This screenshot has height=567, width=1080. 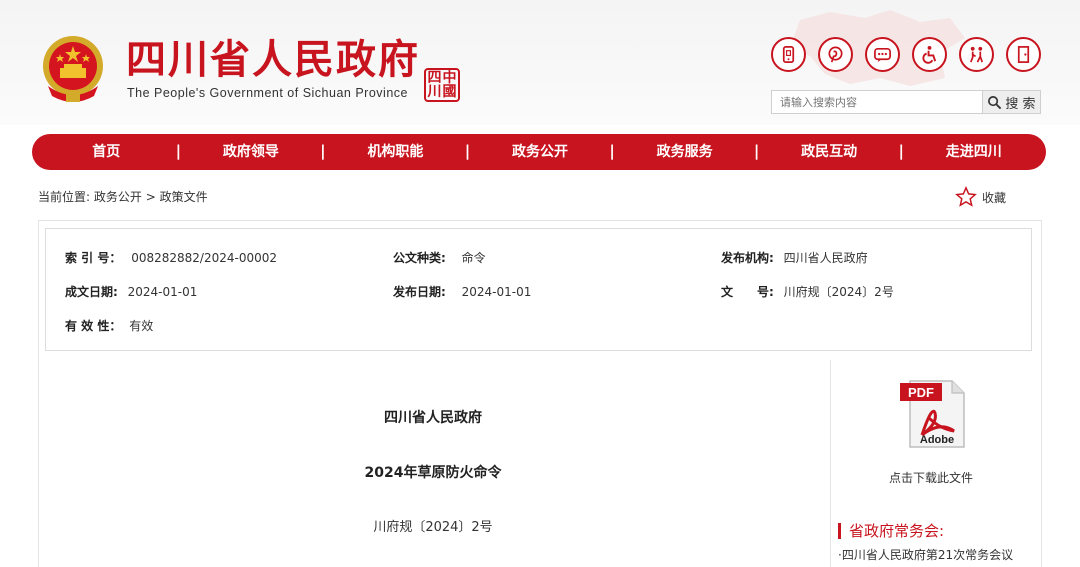 I want to click on breadcrumb-gov-affairs: 政务公开, so click(x=118, y=197).